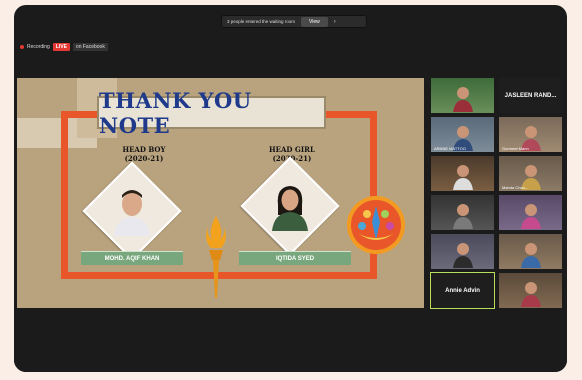  I want to click on meeting-controls-bar, so click(290, 353).